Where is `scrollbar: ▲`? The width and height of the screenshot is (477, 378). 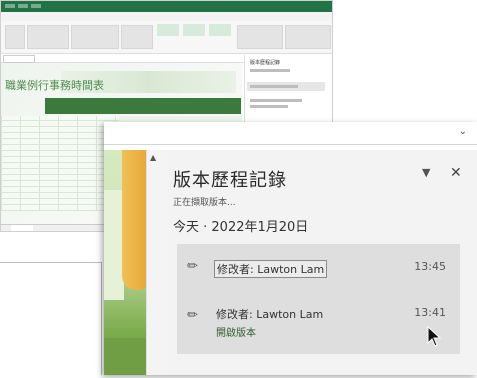
scrollbar: ▲ is located at coordinates (154, 262).